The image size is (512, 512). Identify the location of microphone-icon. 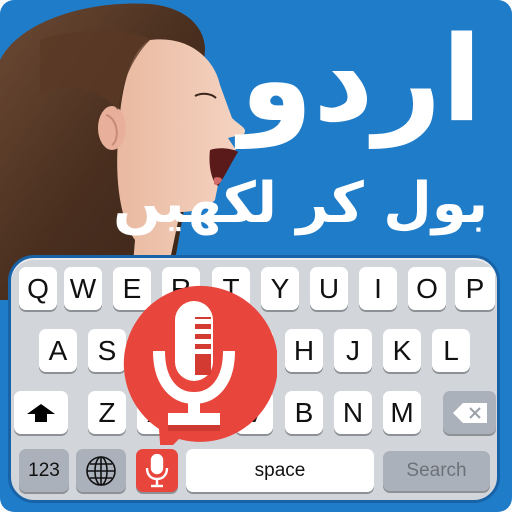
(157, 470).